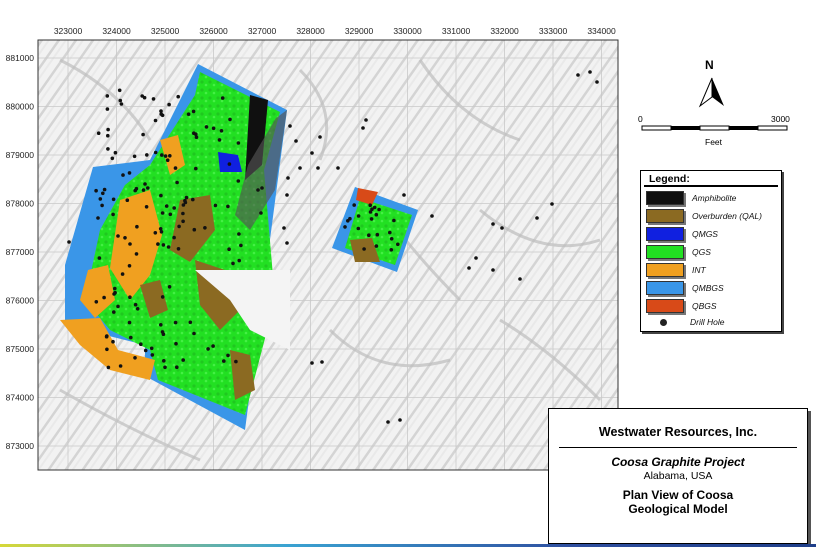 This screenshot has width=816, height=550. What do you see at coordinates (20, 252) in the screenshot?
I see `y-tick-label: 877000` at bounding box center [20, 252].